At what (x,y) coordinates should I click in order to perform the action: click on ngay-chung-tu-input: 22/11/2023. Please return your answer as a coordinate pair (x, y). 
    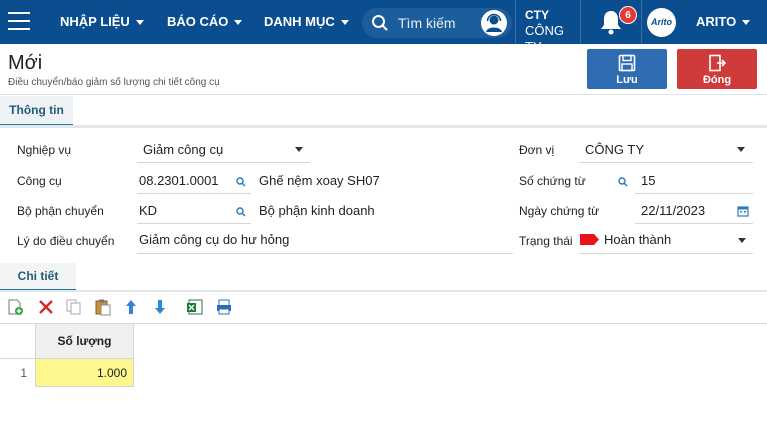
    Looking at the image, I should click on (673, 210).